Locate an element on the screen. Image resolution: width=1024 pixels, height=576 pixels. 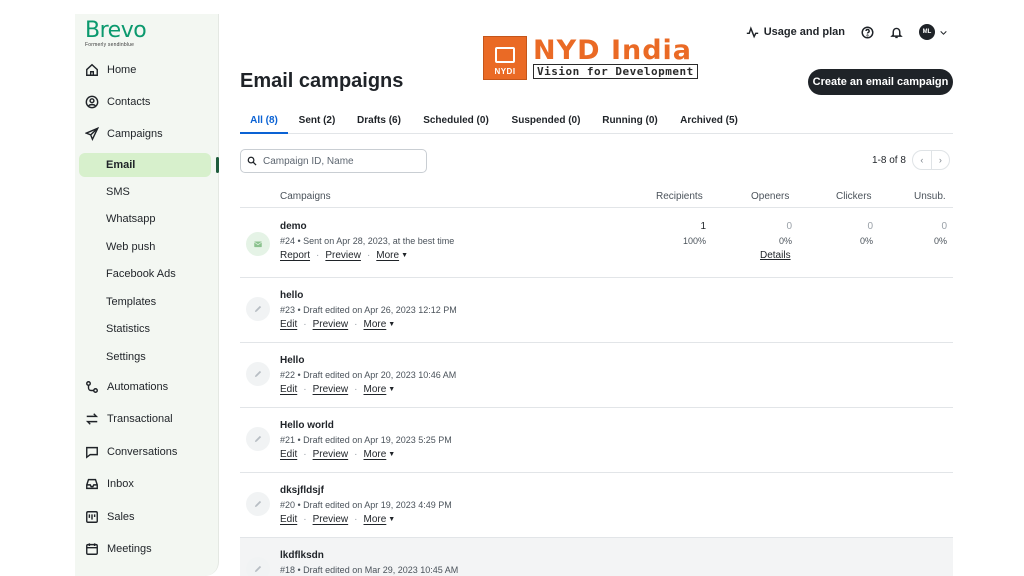
bell-icon is located at coordinates (896, 32).